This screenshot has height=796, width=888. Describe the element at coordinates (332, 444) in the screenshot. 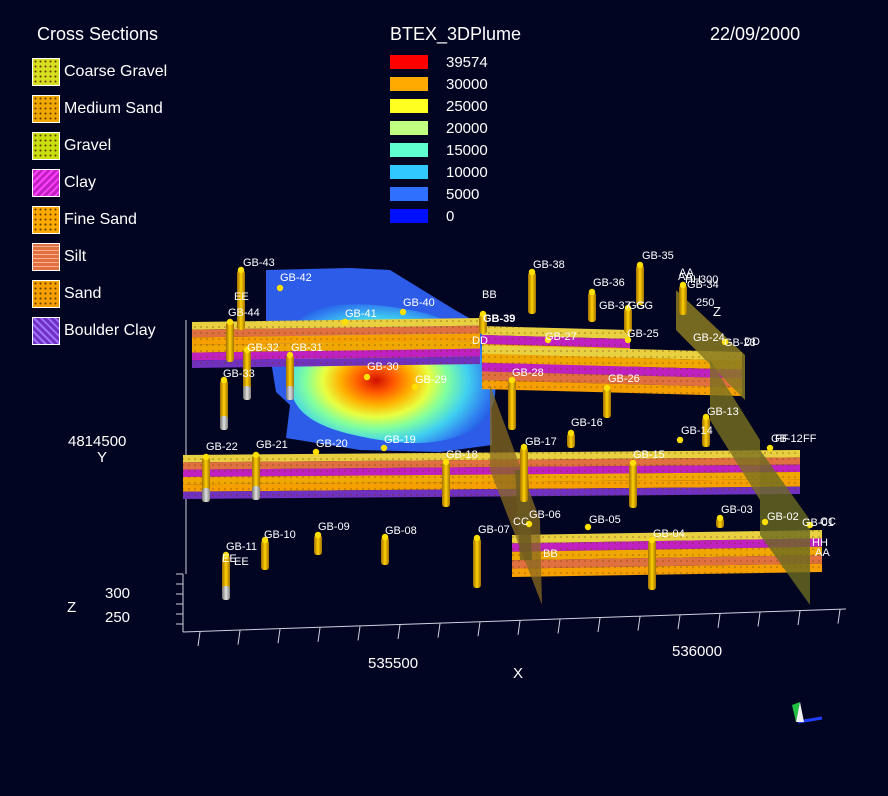

I see `borehole-label: GB-20` at that location.